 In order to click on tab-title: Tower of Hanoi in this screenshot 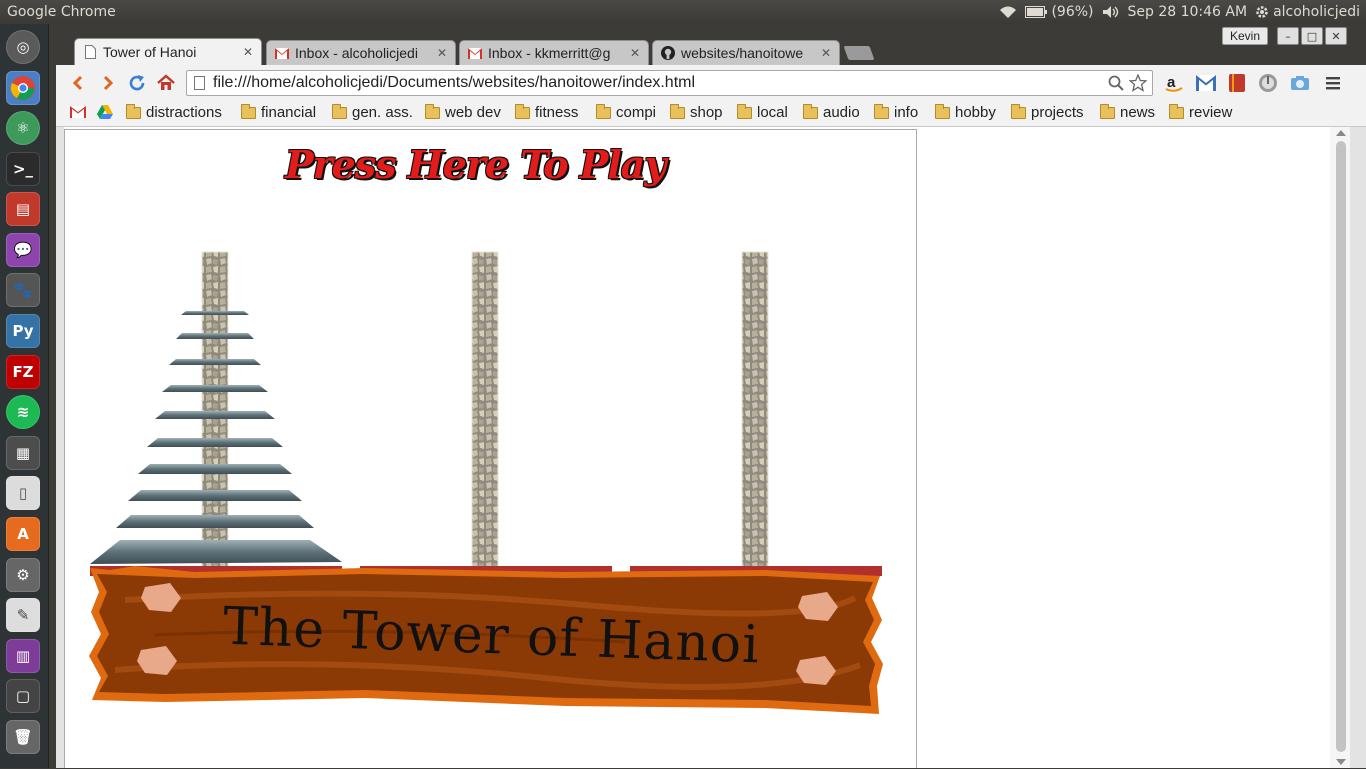, I will do `click(150, 52)`.